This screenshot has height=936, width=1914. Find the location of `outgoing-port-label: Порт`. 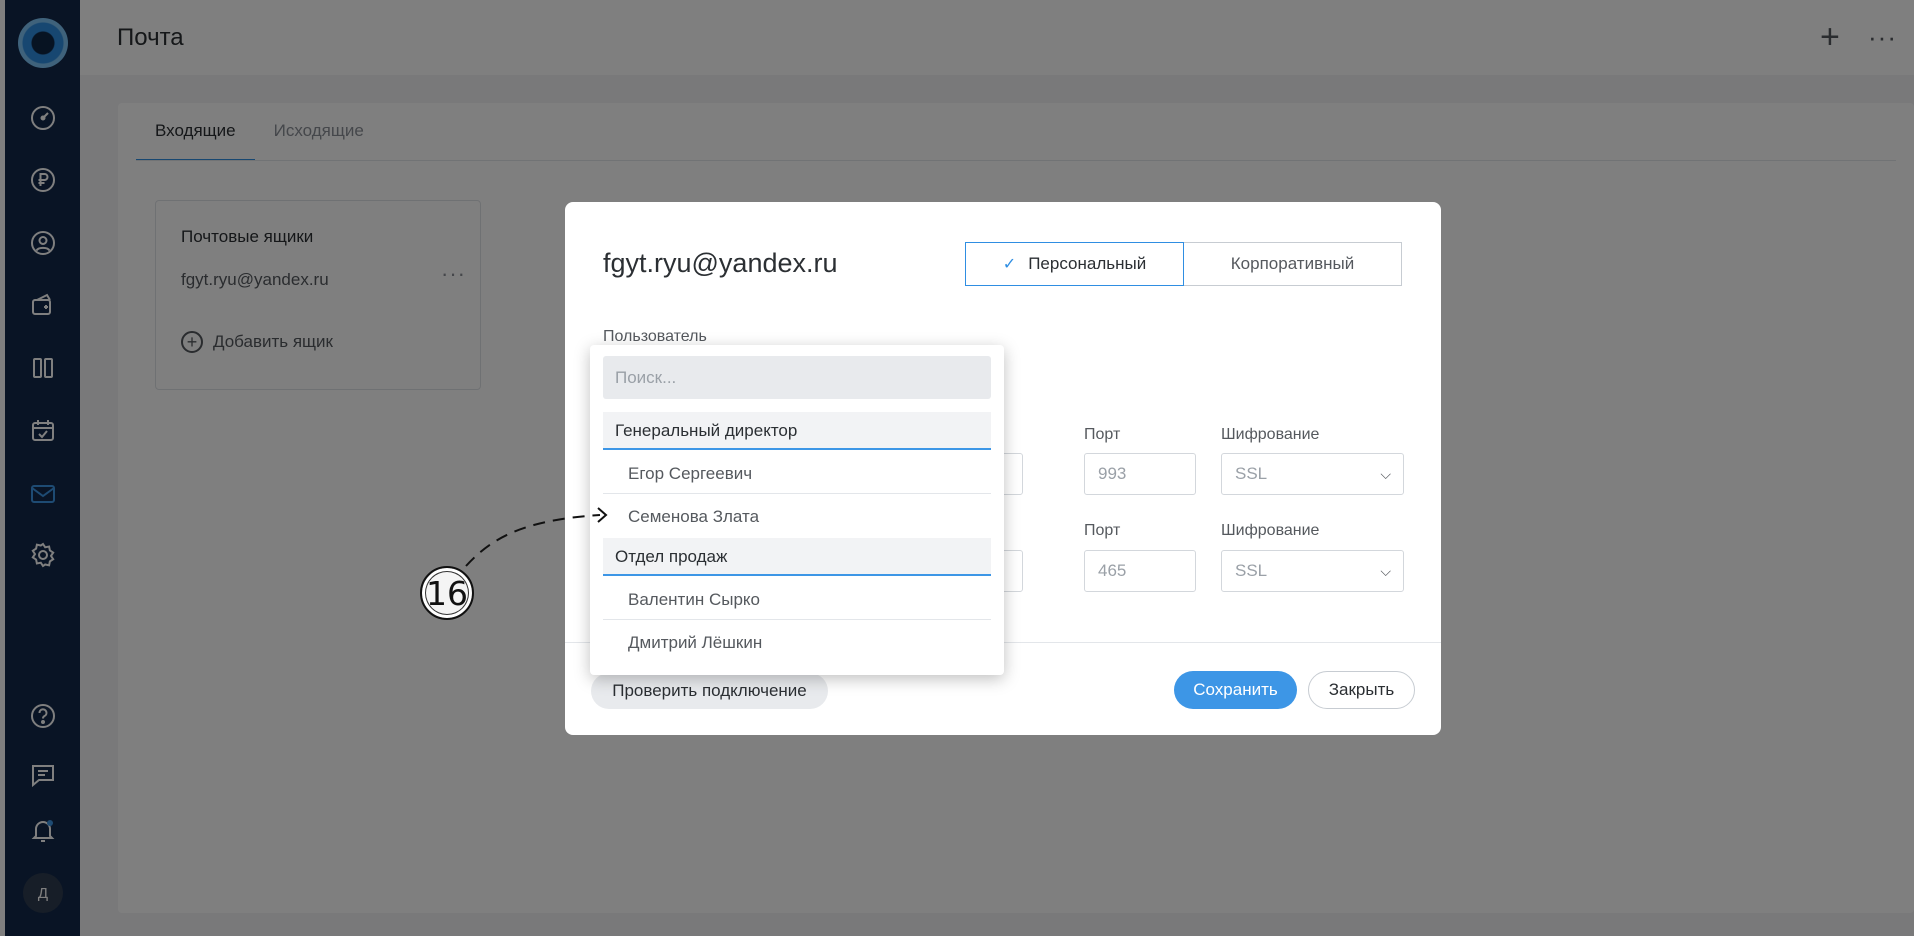

outgoing-port-label: Порт is located at coordinates (1102, 530).